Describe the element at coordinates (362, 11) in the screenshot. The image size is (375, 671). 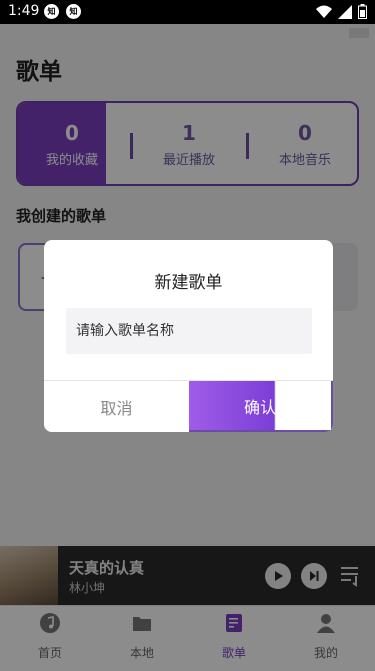
I see `battery-icon` at that location.